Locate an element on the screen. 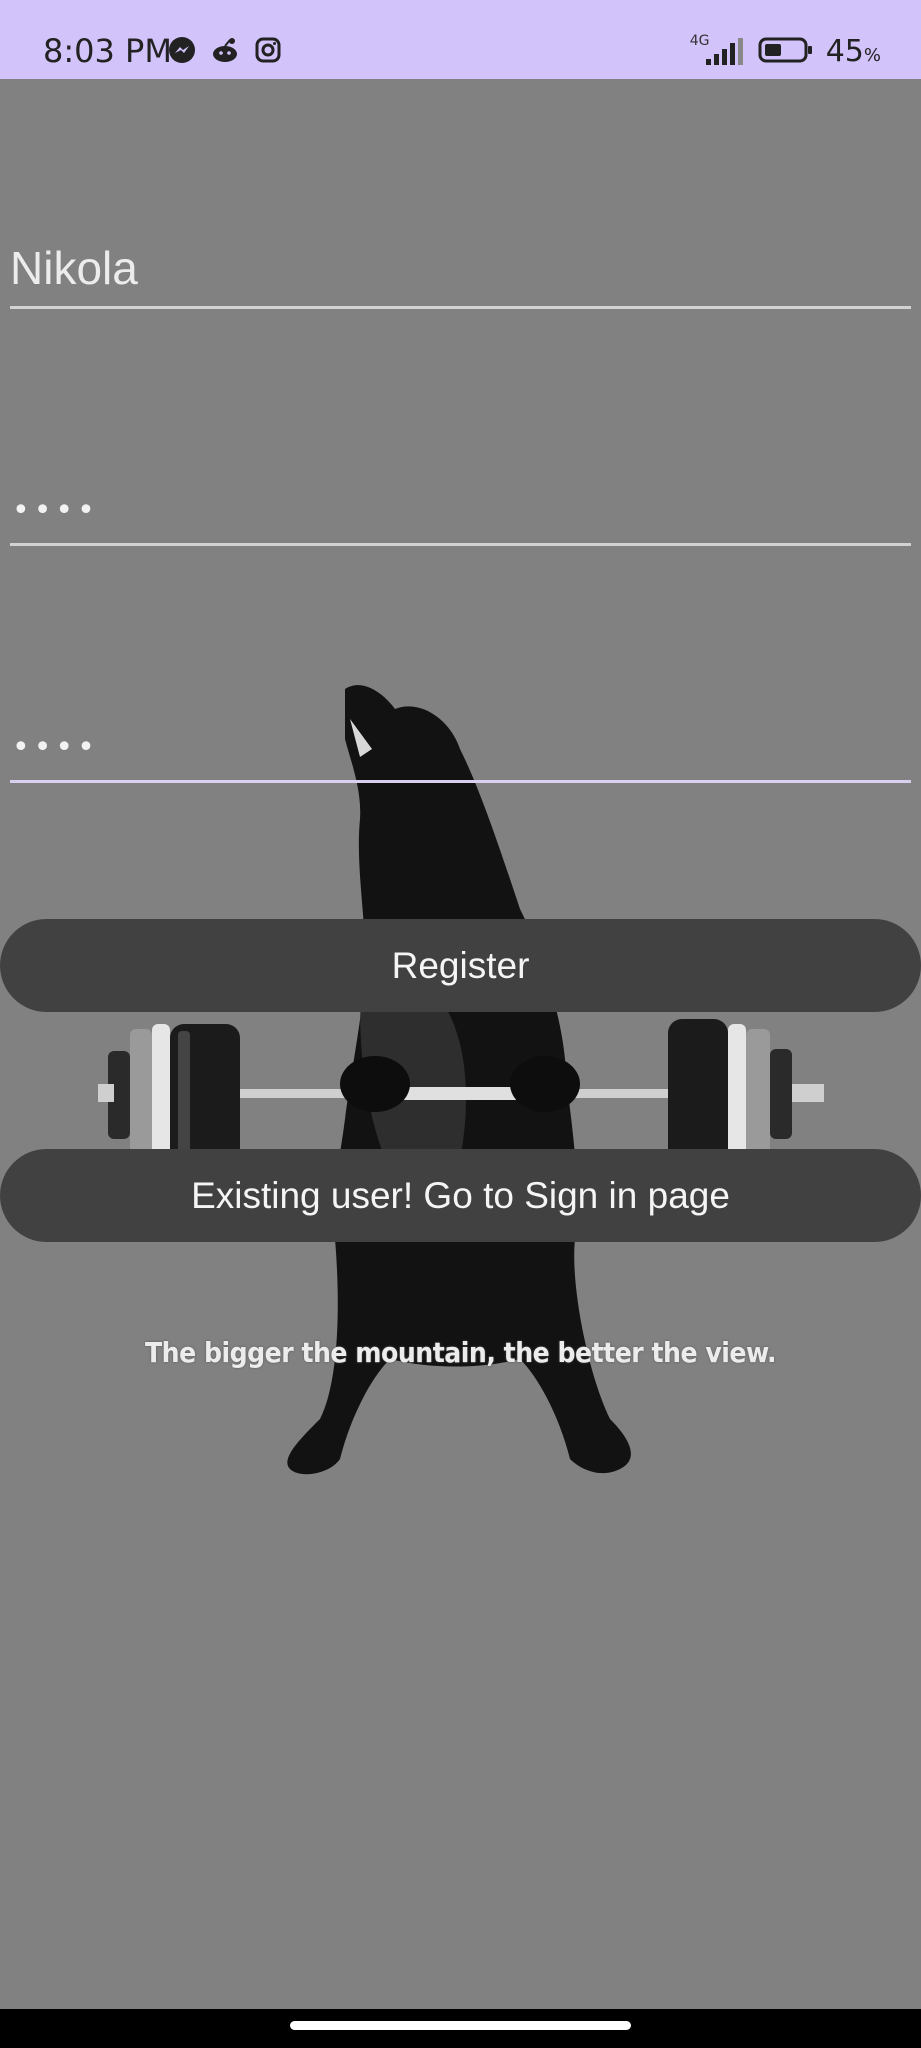  battery-percent: 45% is located at coordinates (853, 51).